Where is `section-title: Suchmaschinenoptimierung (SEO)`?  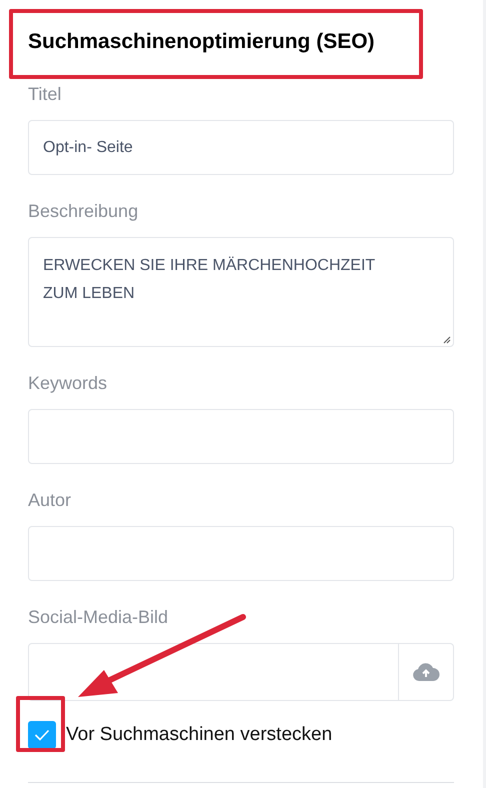 section-title: Suchmaschinenoptimierung (SEO) is located at coordinates (202, 42).